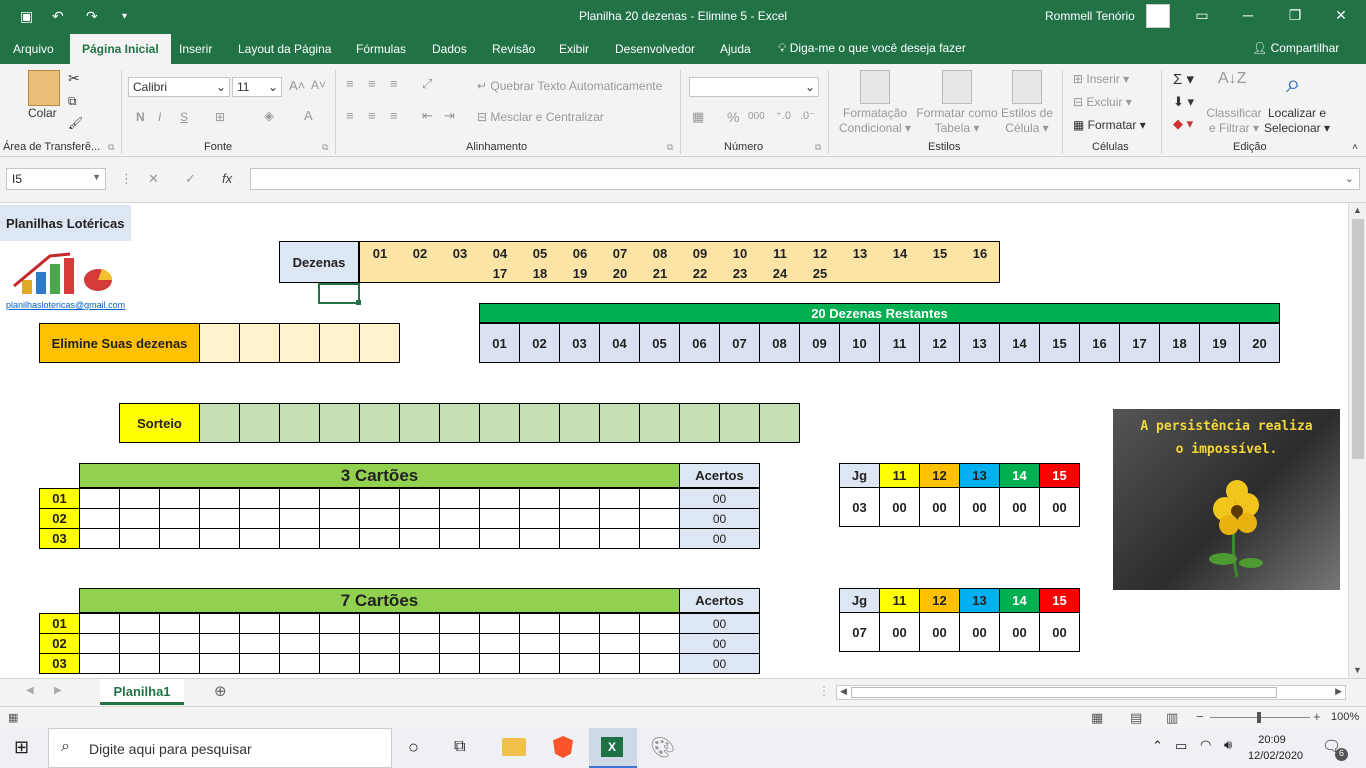 The width and height of the screenshot is (1366, 768). What do you see at coordinates (1183, 102) in the screenshot?
I see `fill-icon: ⬇ ▾` at bounding box center [1183, 102].